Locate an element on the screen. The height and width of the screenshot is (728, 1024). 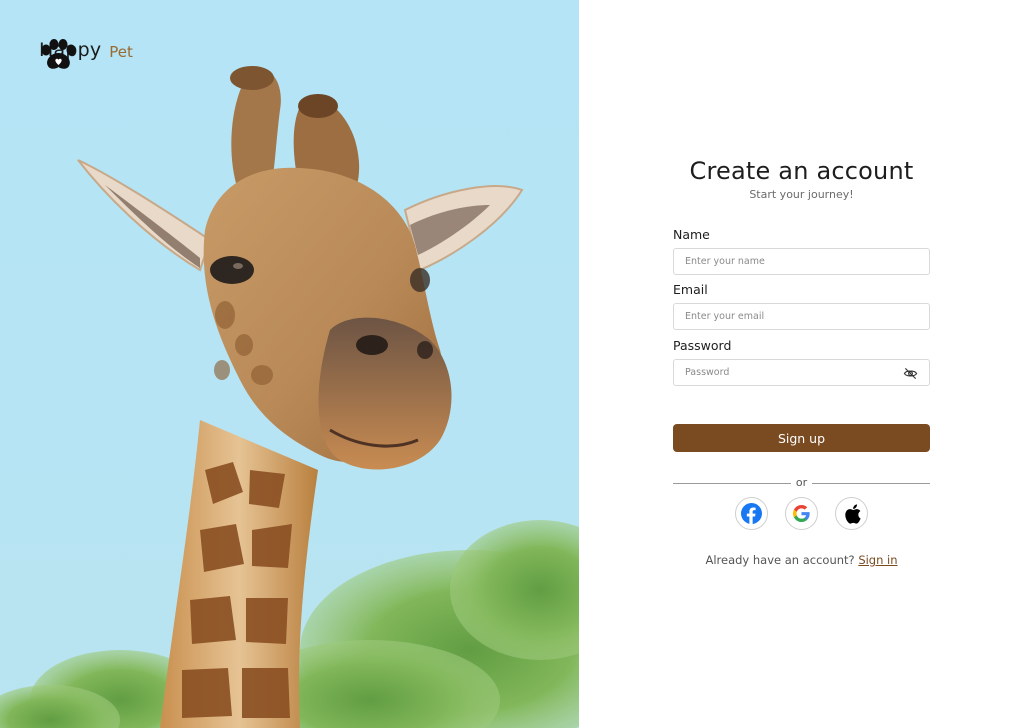
signin-prompt-row: Already have an account? Sign in is located at coordinates (801, 560).